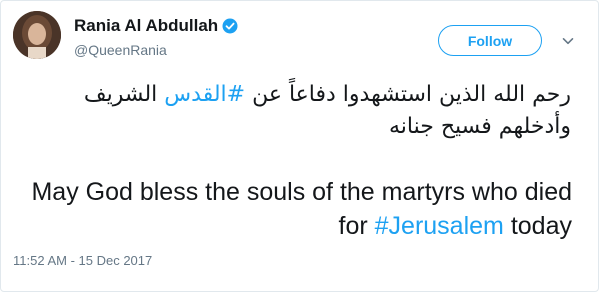  Describe the element at coordinates (568, 41) in the screenshot. I see `chevron-down-icon` at that location.